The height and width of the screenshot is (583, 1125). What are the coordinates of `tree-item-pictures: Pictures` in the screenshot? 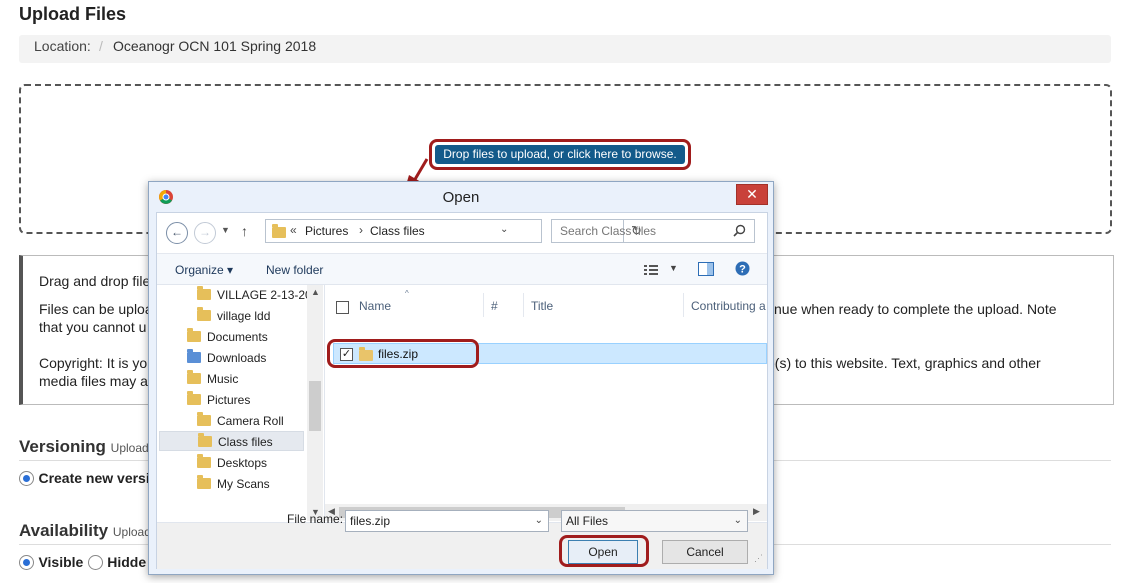 It's located at (218, 400).